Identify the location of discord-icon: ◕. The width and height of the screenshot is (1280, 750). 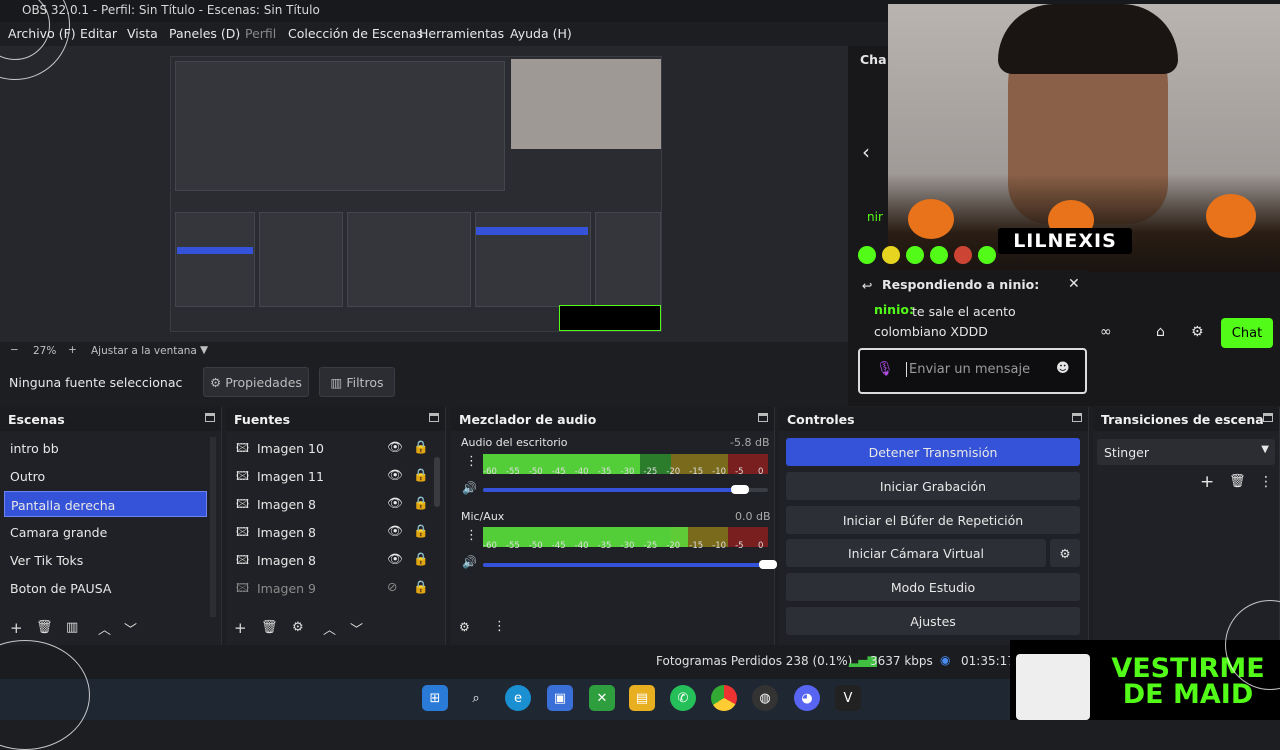
(807, 698).